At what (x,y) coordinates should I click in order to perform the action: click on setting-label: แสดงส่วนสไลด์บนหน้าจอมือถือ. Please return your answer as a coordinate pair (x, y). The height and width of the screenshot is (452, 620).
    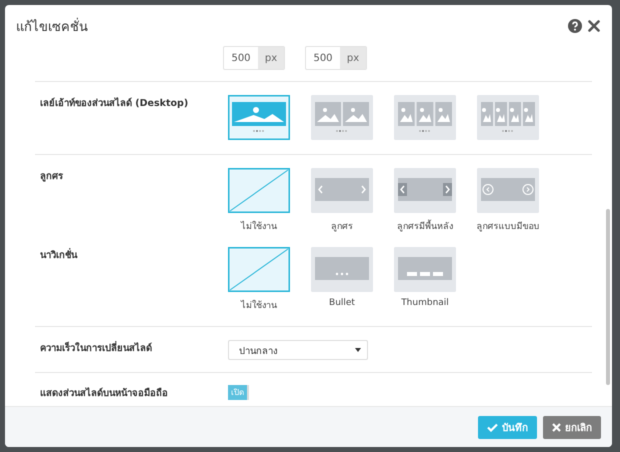
    Looking at the image, I should click on (104, 393).